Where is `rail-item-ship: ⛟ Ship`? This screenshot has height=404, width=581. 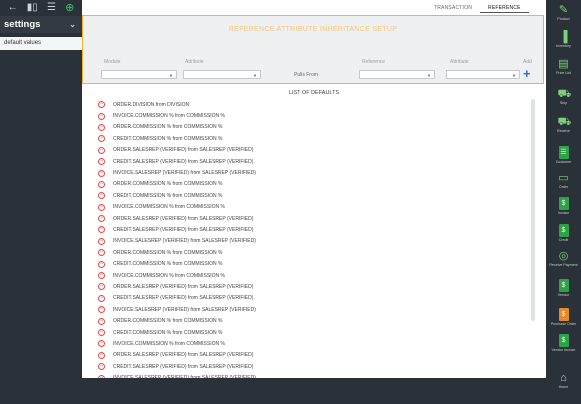
rail-item-ship: ⛟ Ship is located at coordinates (563, 96).